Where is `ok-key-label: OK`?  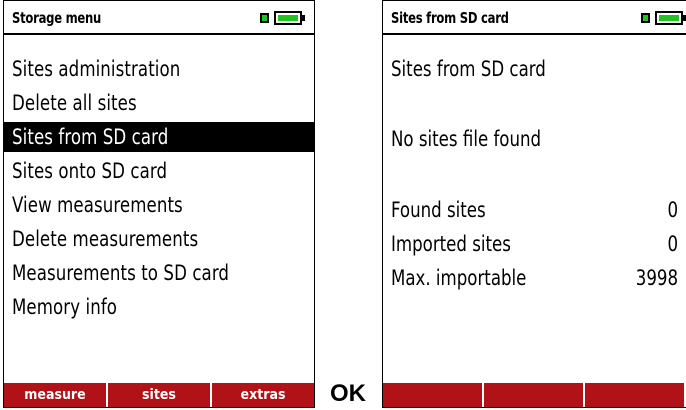
ok-key-label: OK is located at coordinates (348, 393).